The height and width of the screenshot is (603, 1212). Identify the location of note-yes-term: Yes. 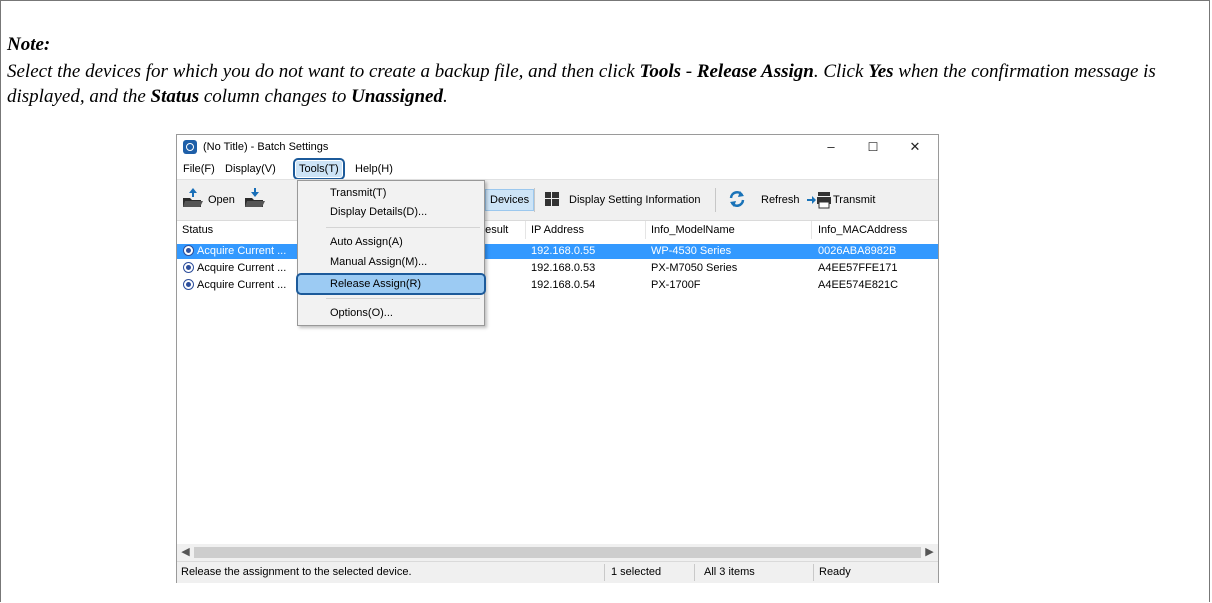
(881, 71).